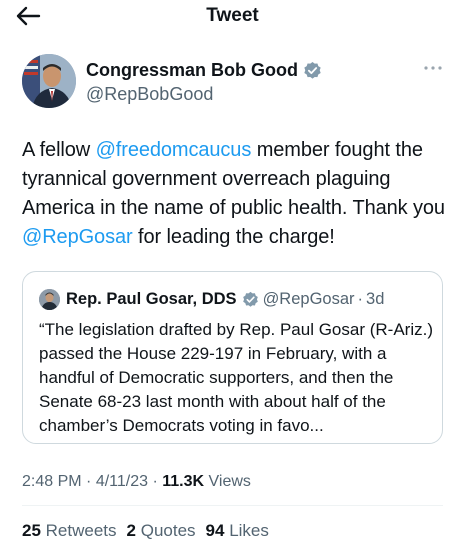  Describe the element at coordinates (233, 237) in the screenshot. I see `tweet-text-part: for leading the charge!` at that location.